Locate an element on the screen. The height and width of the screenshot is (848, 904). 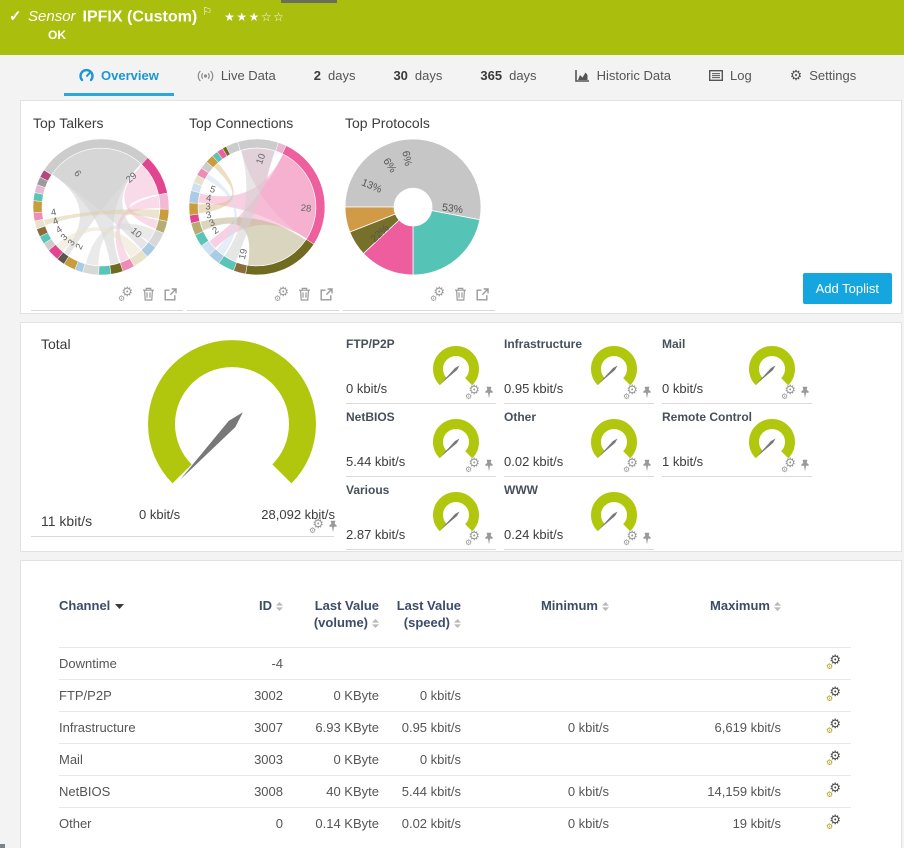
value-cell: 40 KByte is located at coordinates (331, 791).